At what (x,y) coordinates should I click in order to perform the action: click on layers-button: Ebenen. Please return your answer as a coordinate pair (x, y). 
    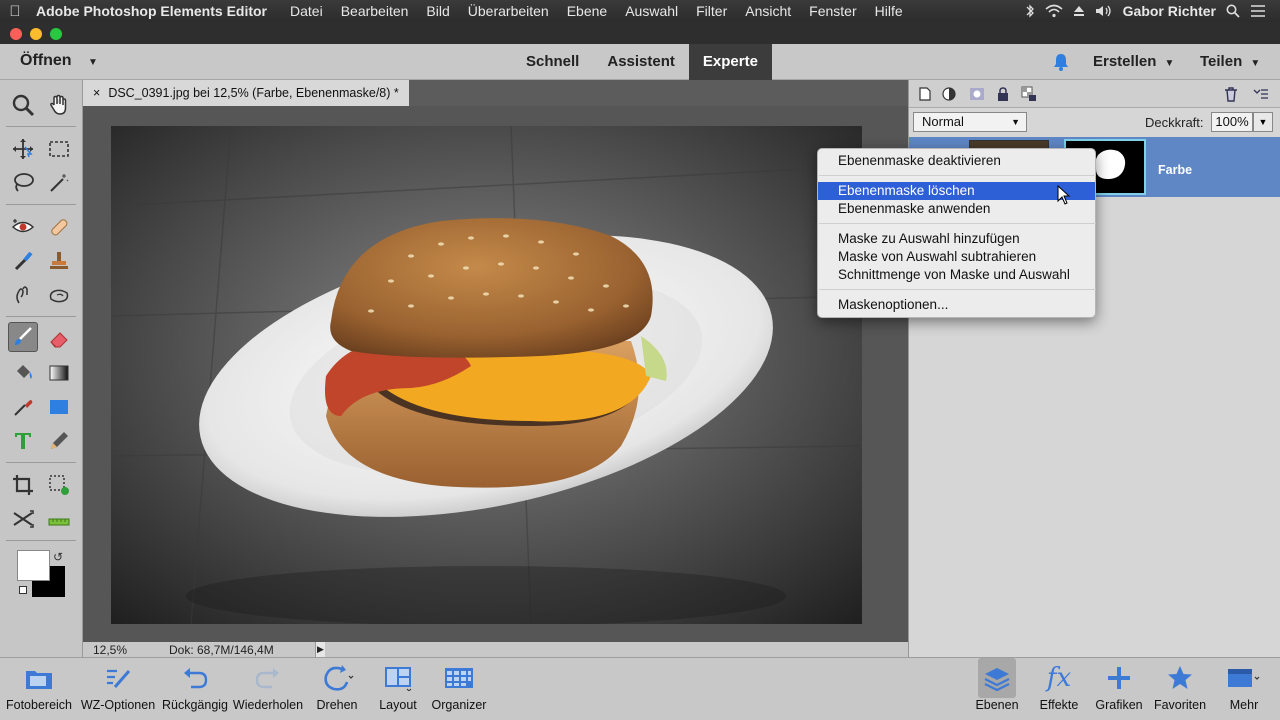
    Looking at the image, I should click on (997, 689).